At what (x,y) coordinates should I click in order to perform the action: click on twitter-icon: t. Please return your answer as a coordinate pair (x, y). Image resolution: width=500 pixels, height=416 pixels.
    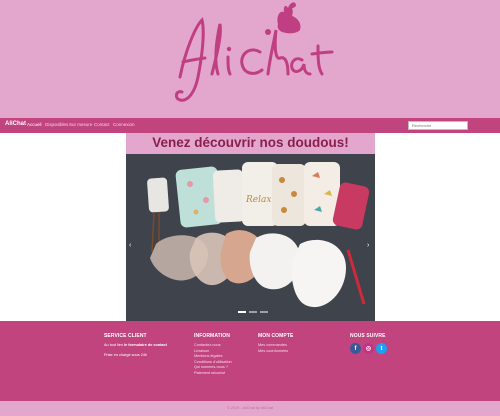
    Looking at the image, I should click on (381, 348).